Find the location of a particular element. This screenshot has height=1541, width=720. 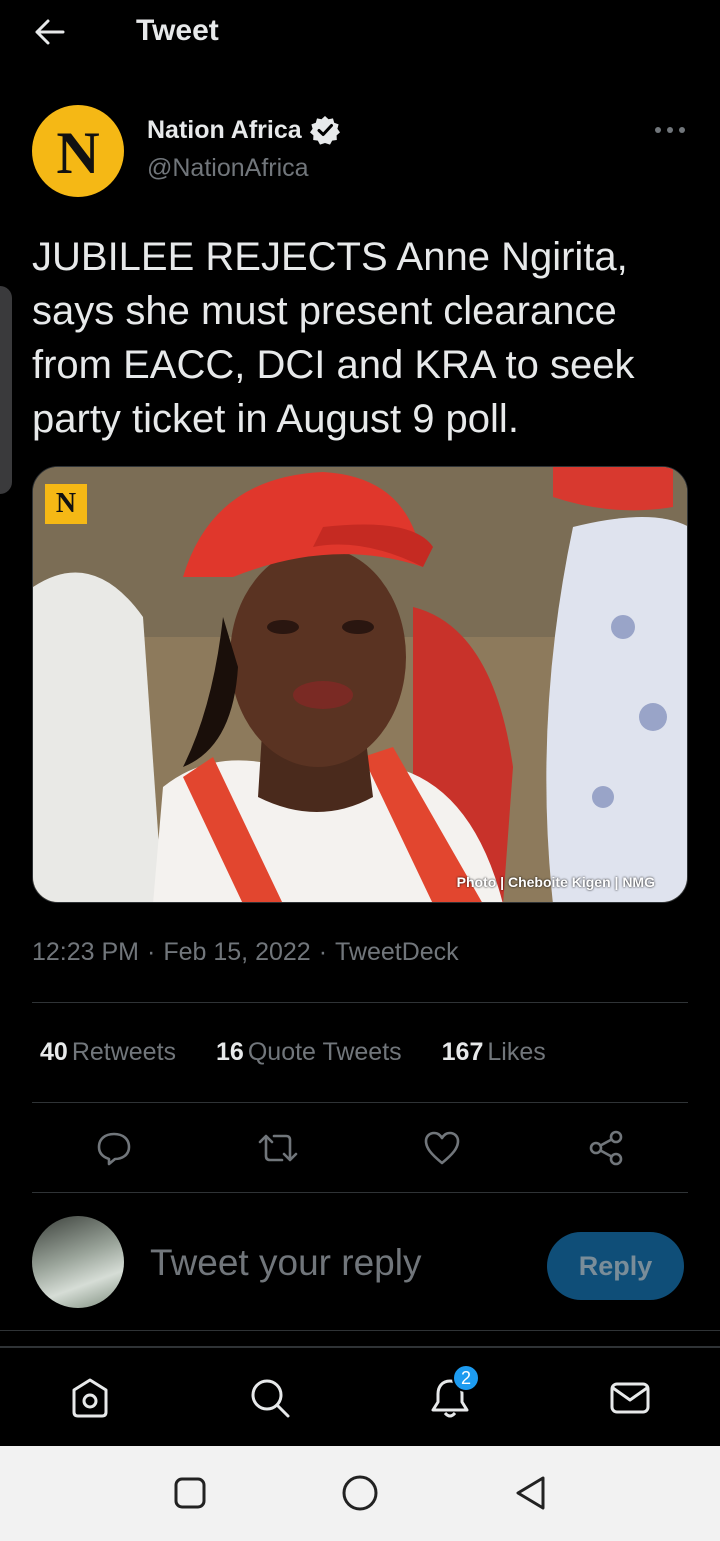

recents-icon is located at coordinates (190, 1493).